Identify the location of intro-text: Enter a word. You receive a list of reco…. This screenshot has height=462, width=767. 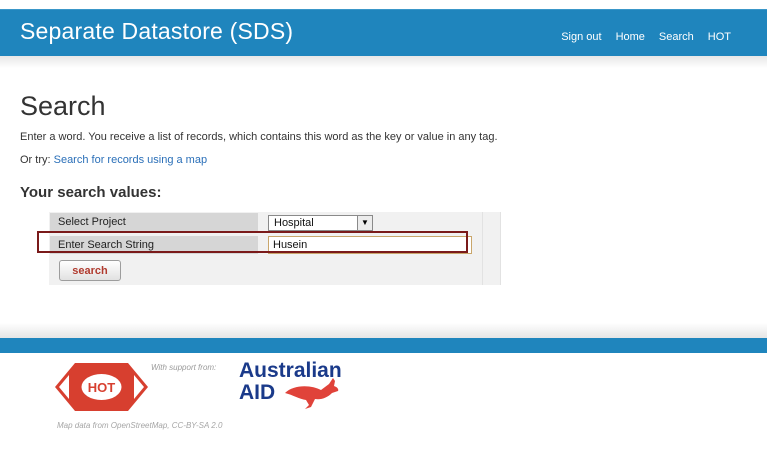
(259, 137).